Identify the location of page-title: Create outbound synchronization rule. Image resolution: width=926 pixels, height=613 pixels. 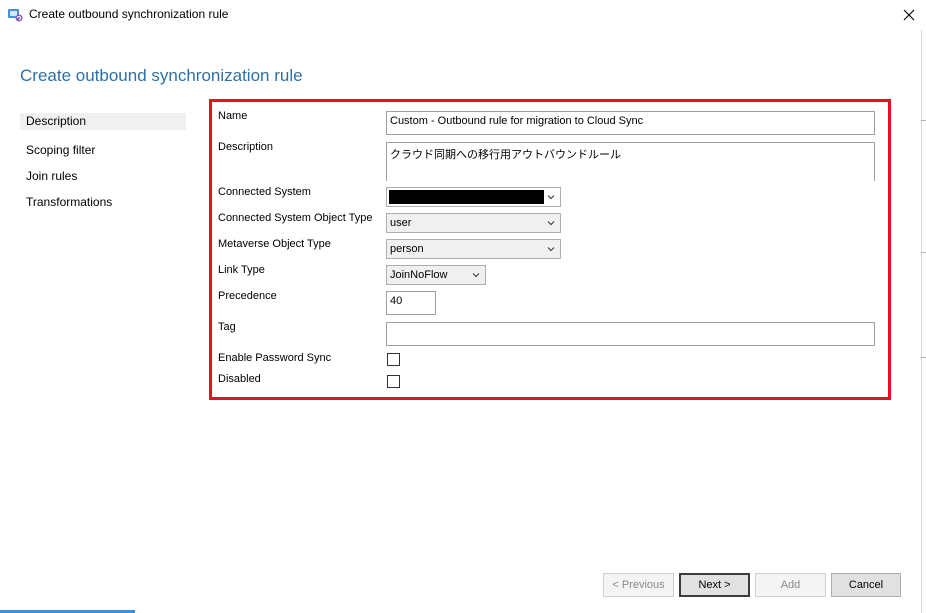
(161, 75).